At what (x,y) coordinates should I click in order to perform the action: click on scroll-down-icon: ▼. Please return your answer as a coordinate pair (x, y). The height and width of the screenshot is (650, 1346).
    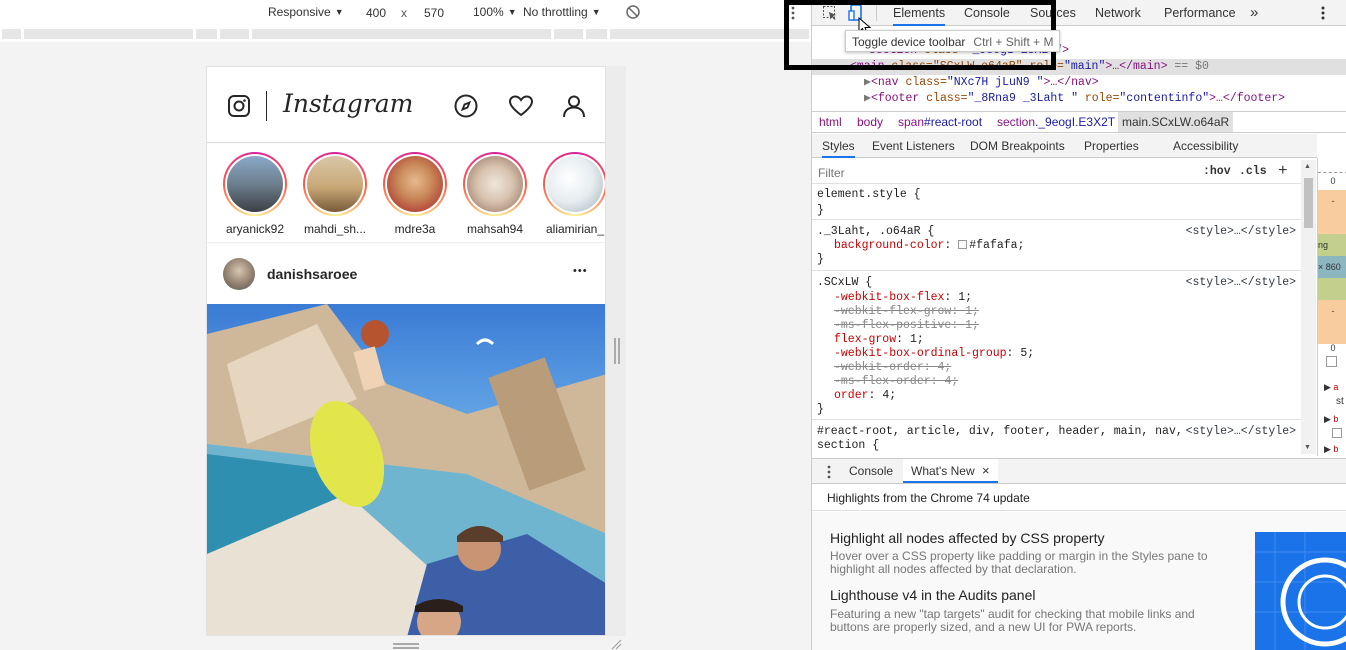
    Looking at the image, I should click on (1307, 447).